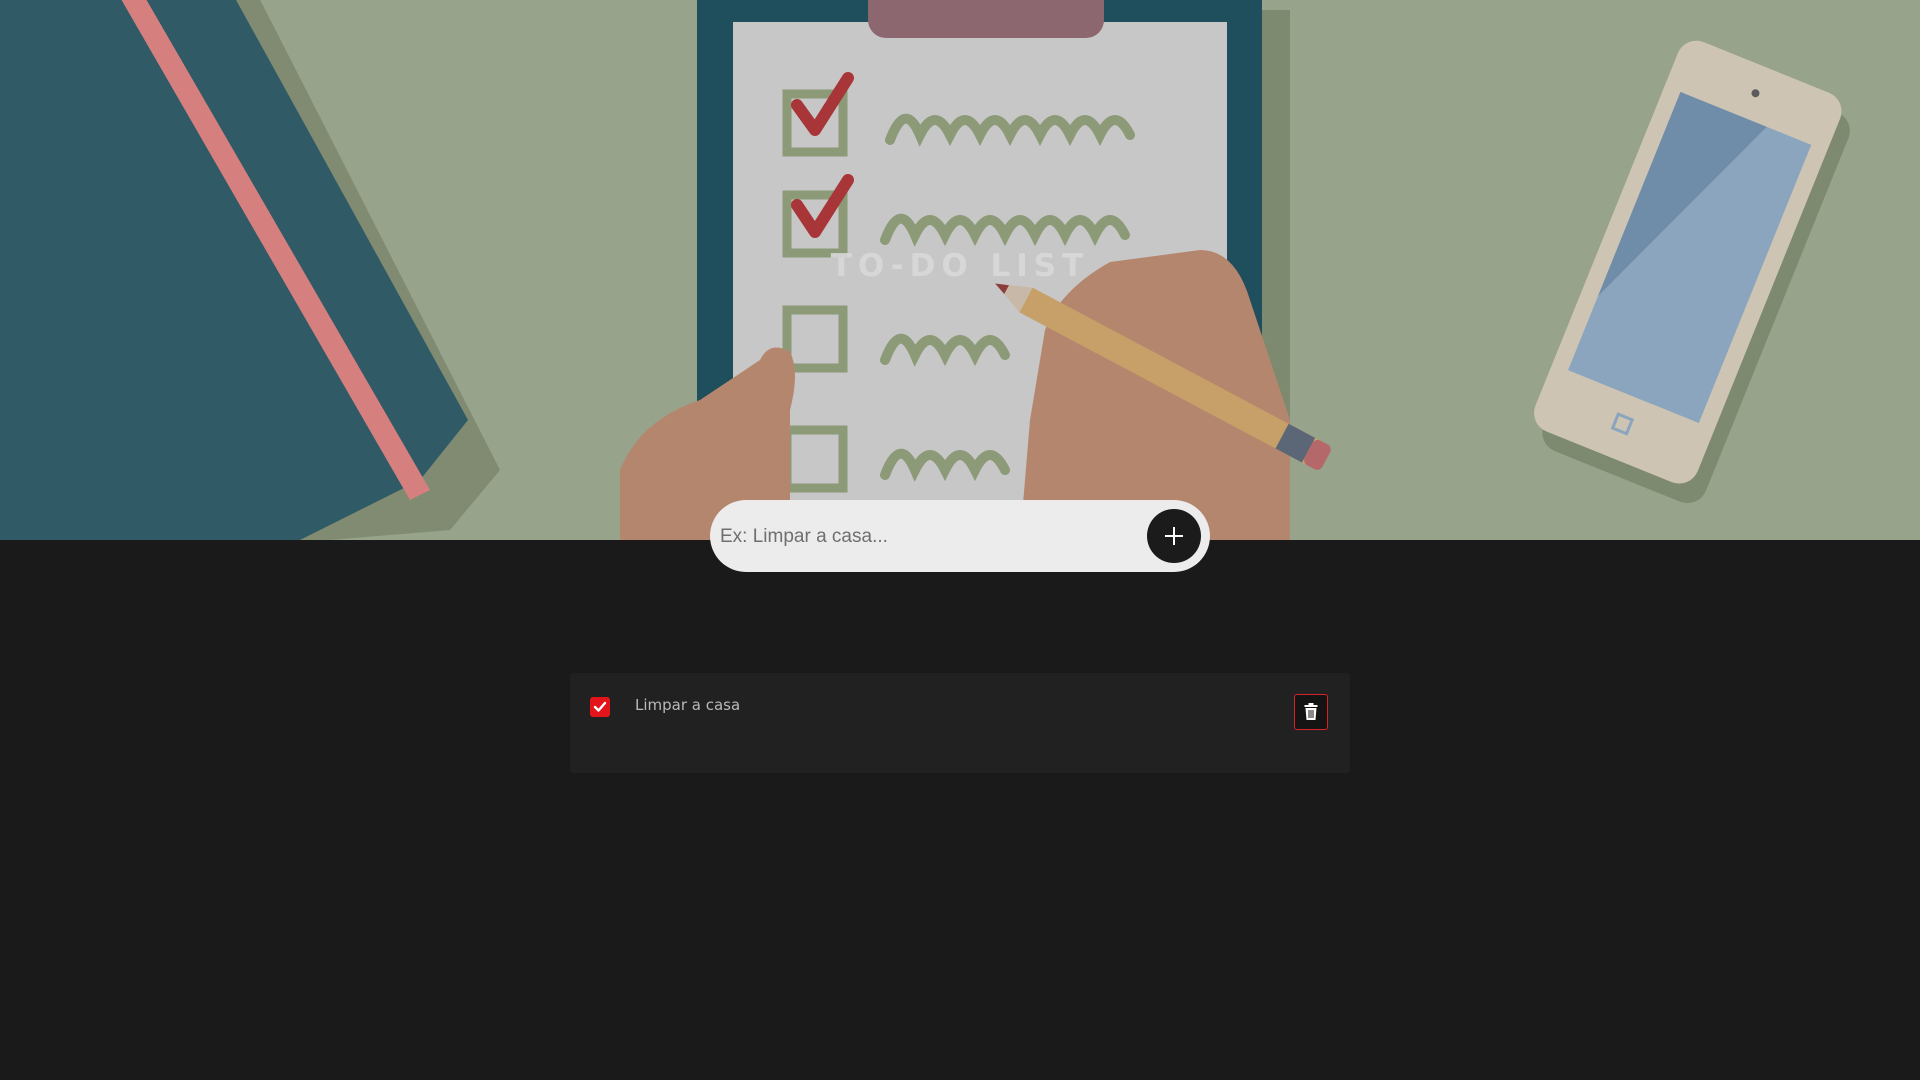 The height and width of the screenshot is (1080, 1920). I want to click on checkmark-icon, so click(600, 706).